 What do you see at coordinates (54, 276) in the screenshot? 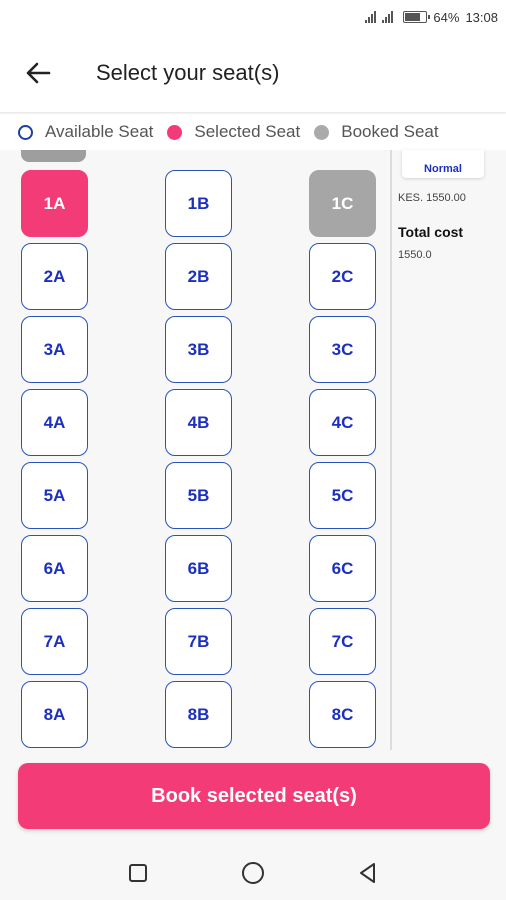
I see `seat-2a: 2A` at bounding box center [54, 276].